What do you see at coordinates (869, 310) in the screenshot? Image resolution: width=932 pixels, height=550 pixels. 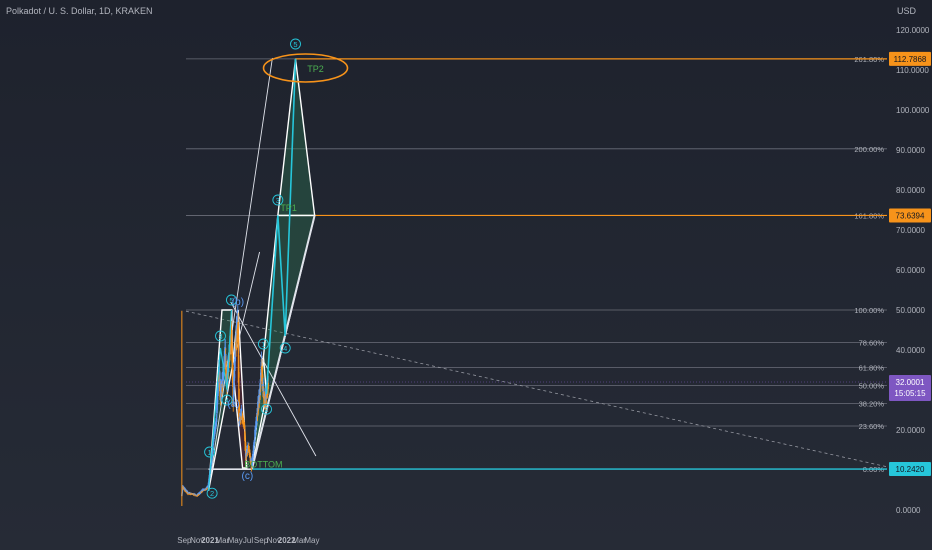 I see `fib-label: 100.00%` at bounding box center [869, 310].